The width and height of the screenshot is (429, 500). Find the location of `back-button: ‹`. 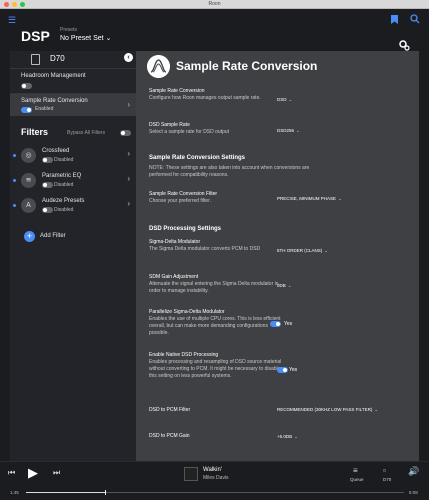

back-button: ‹ is located at coordinates (128, 57).